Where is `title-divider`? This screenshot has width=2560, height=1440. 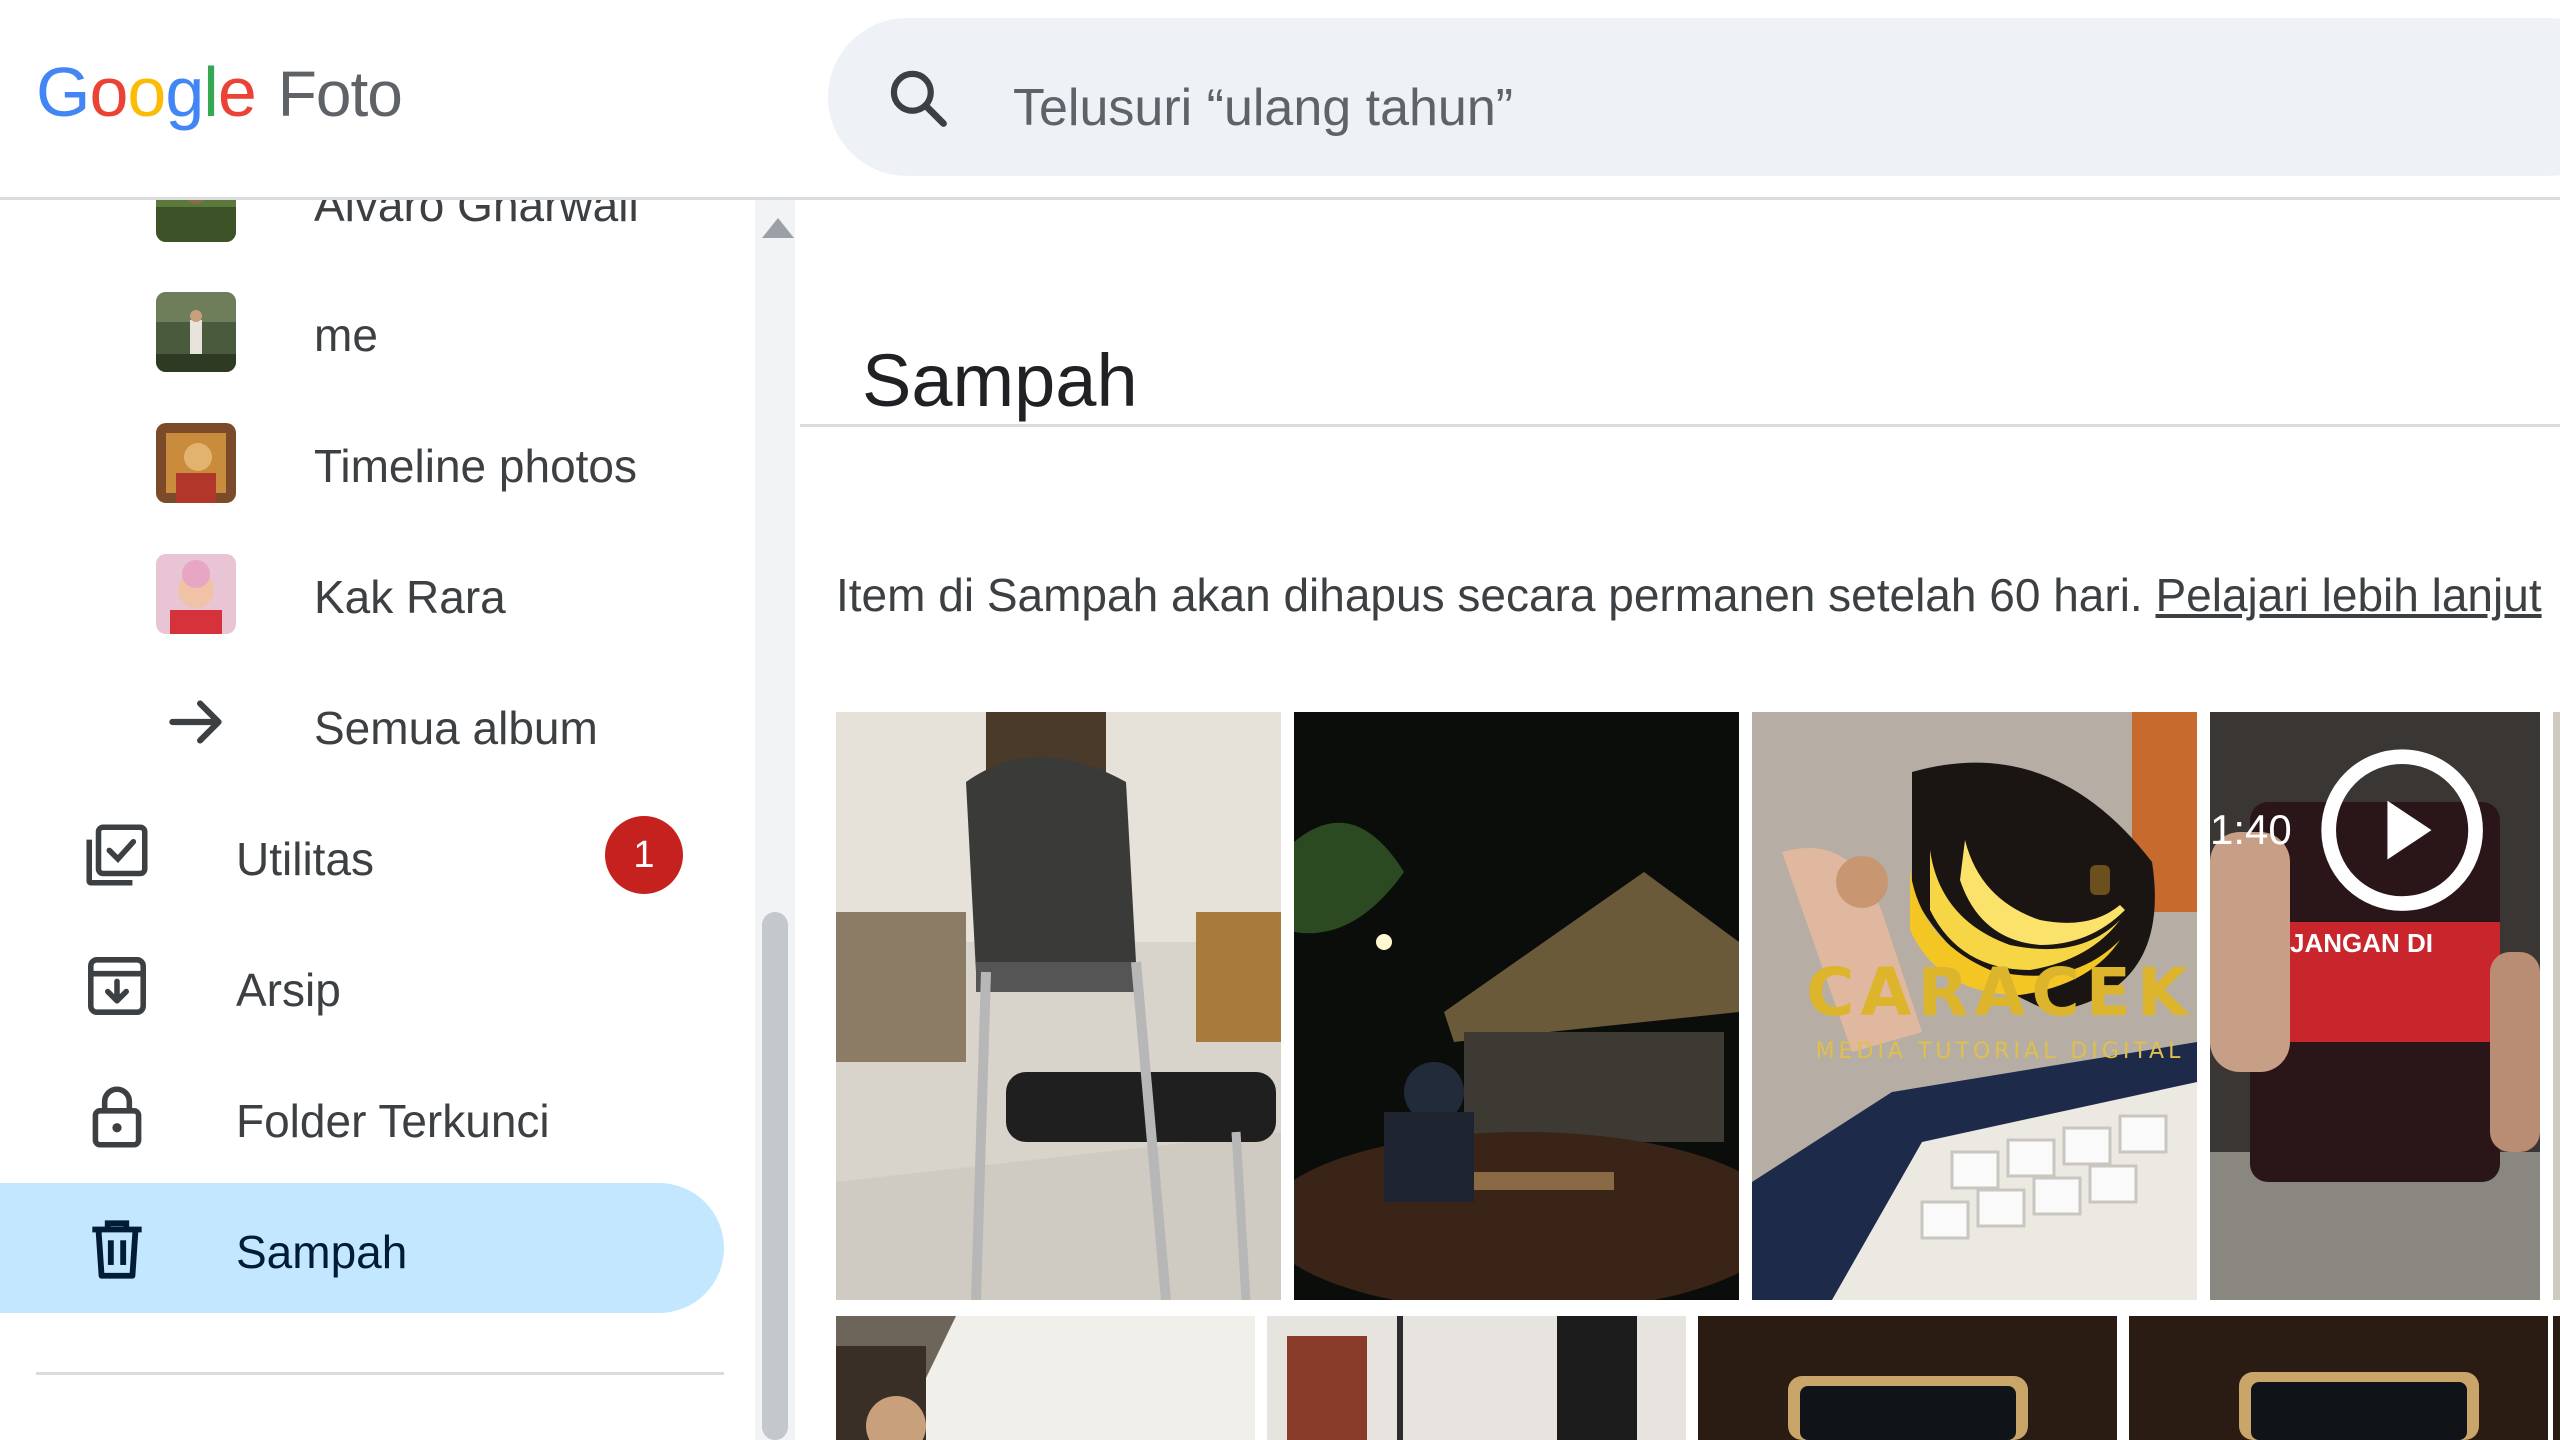 title-divider is located at coordinates (1680, 425).